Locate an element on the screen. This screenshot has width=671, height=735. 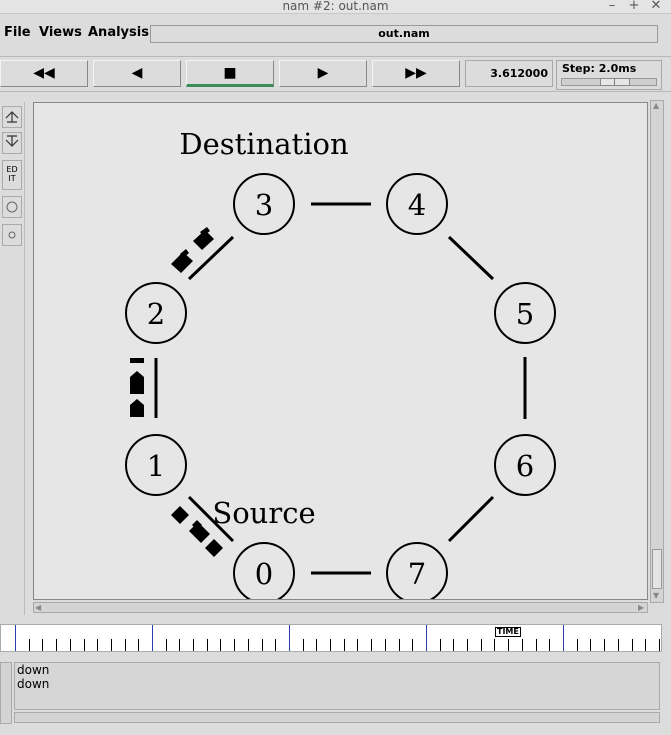
node-5-label: 5 is located at coordinates (525, 314).